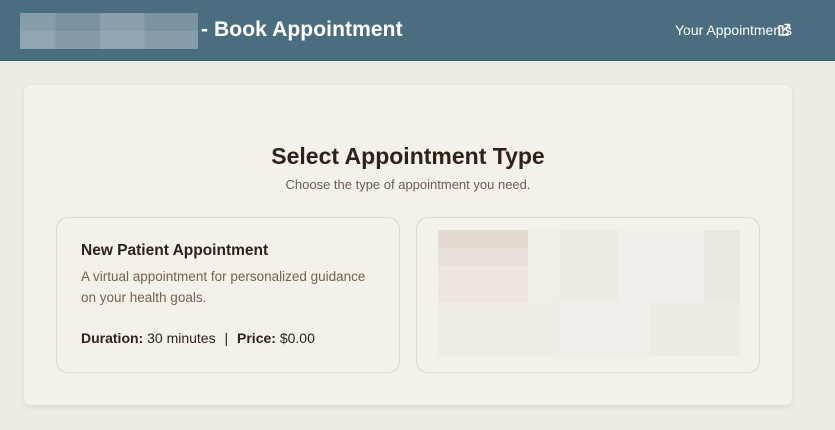 The width and height of the screenshot is (835, 430). Describe the element at coordinates (109, 31) in the screenshot. I see `redacted-brand-name` at that location.